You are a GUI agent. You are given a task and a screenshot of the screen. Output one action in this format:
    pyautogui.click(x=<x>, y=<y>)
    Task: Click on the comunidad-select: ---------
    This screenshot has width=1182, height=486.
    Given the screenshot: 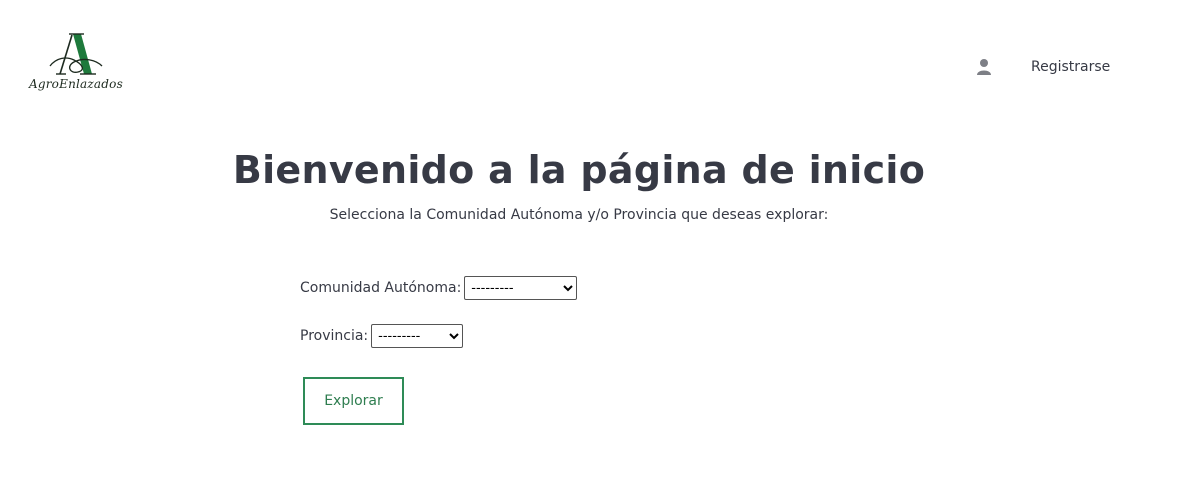 What is the action you would take?
    pyautogui.click(x=521, y=288)
    